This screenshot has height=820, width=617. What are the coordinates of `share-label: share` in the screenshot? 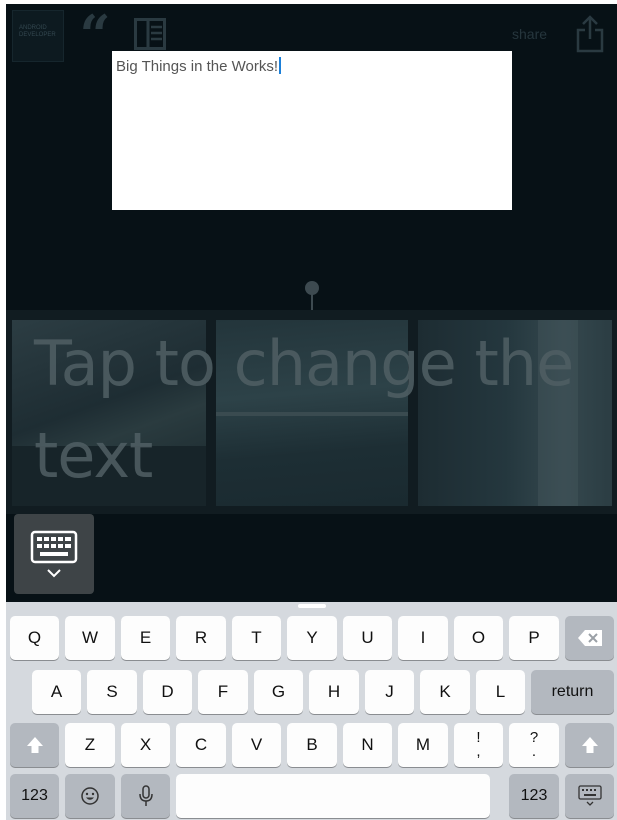 It's located at (529, 34).